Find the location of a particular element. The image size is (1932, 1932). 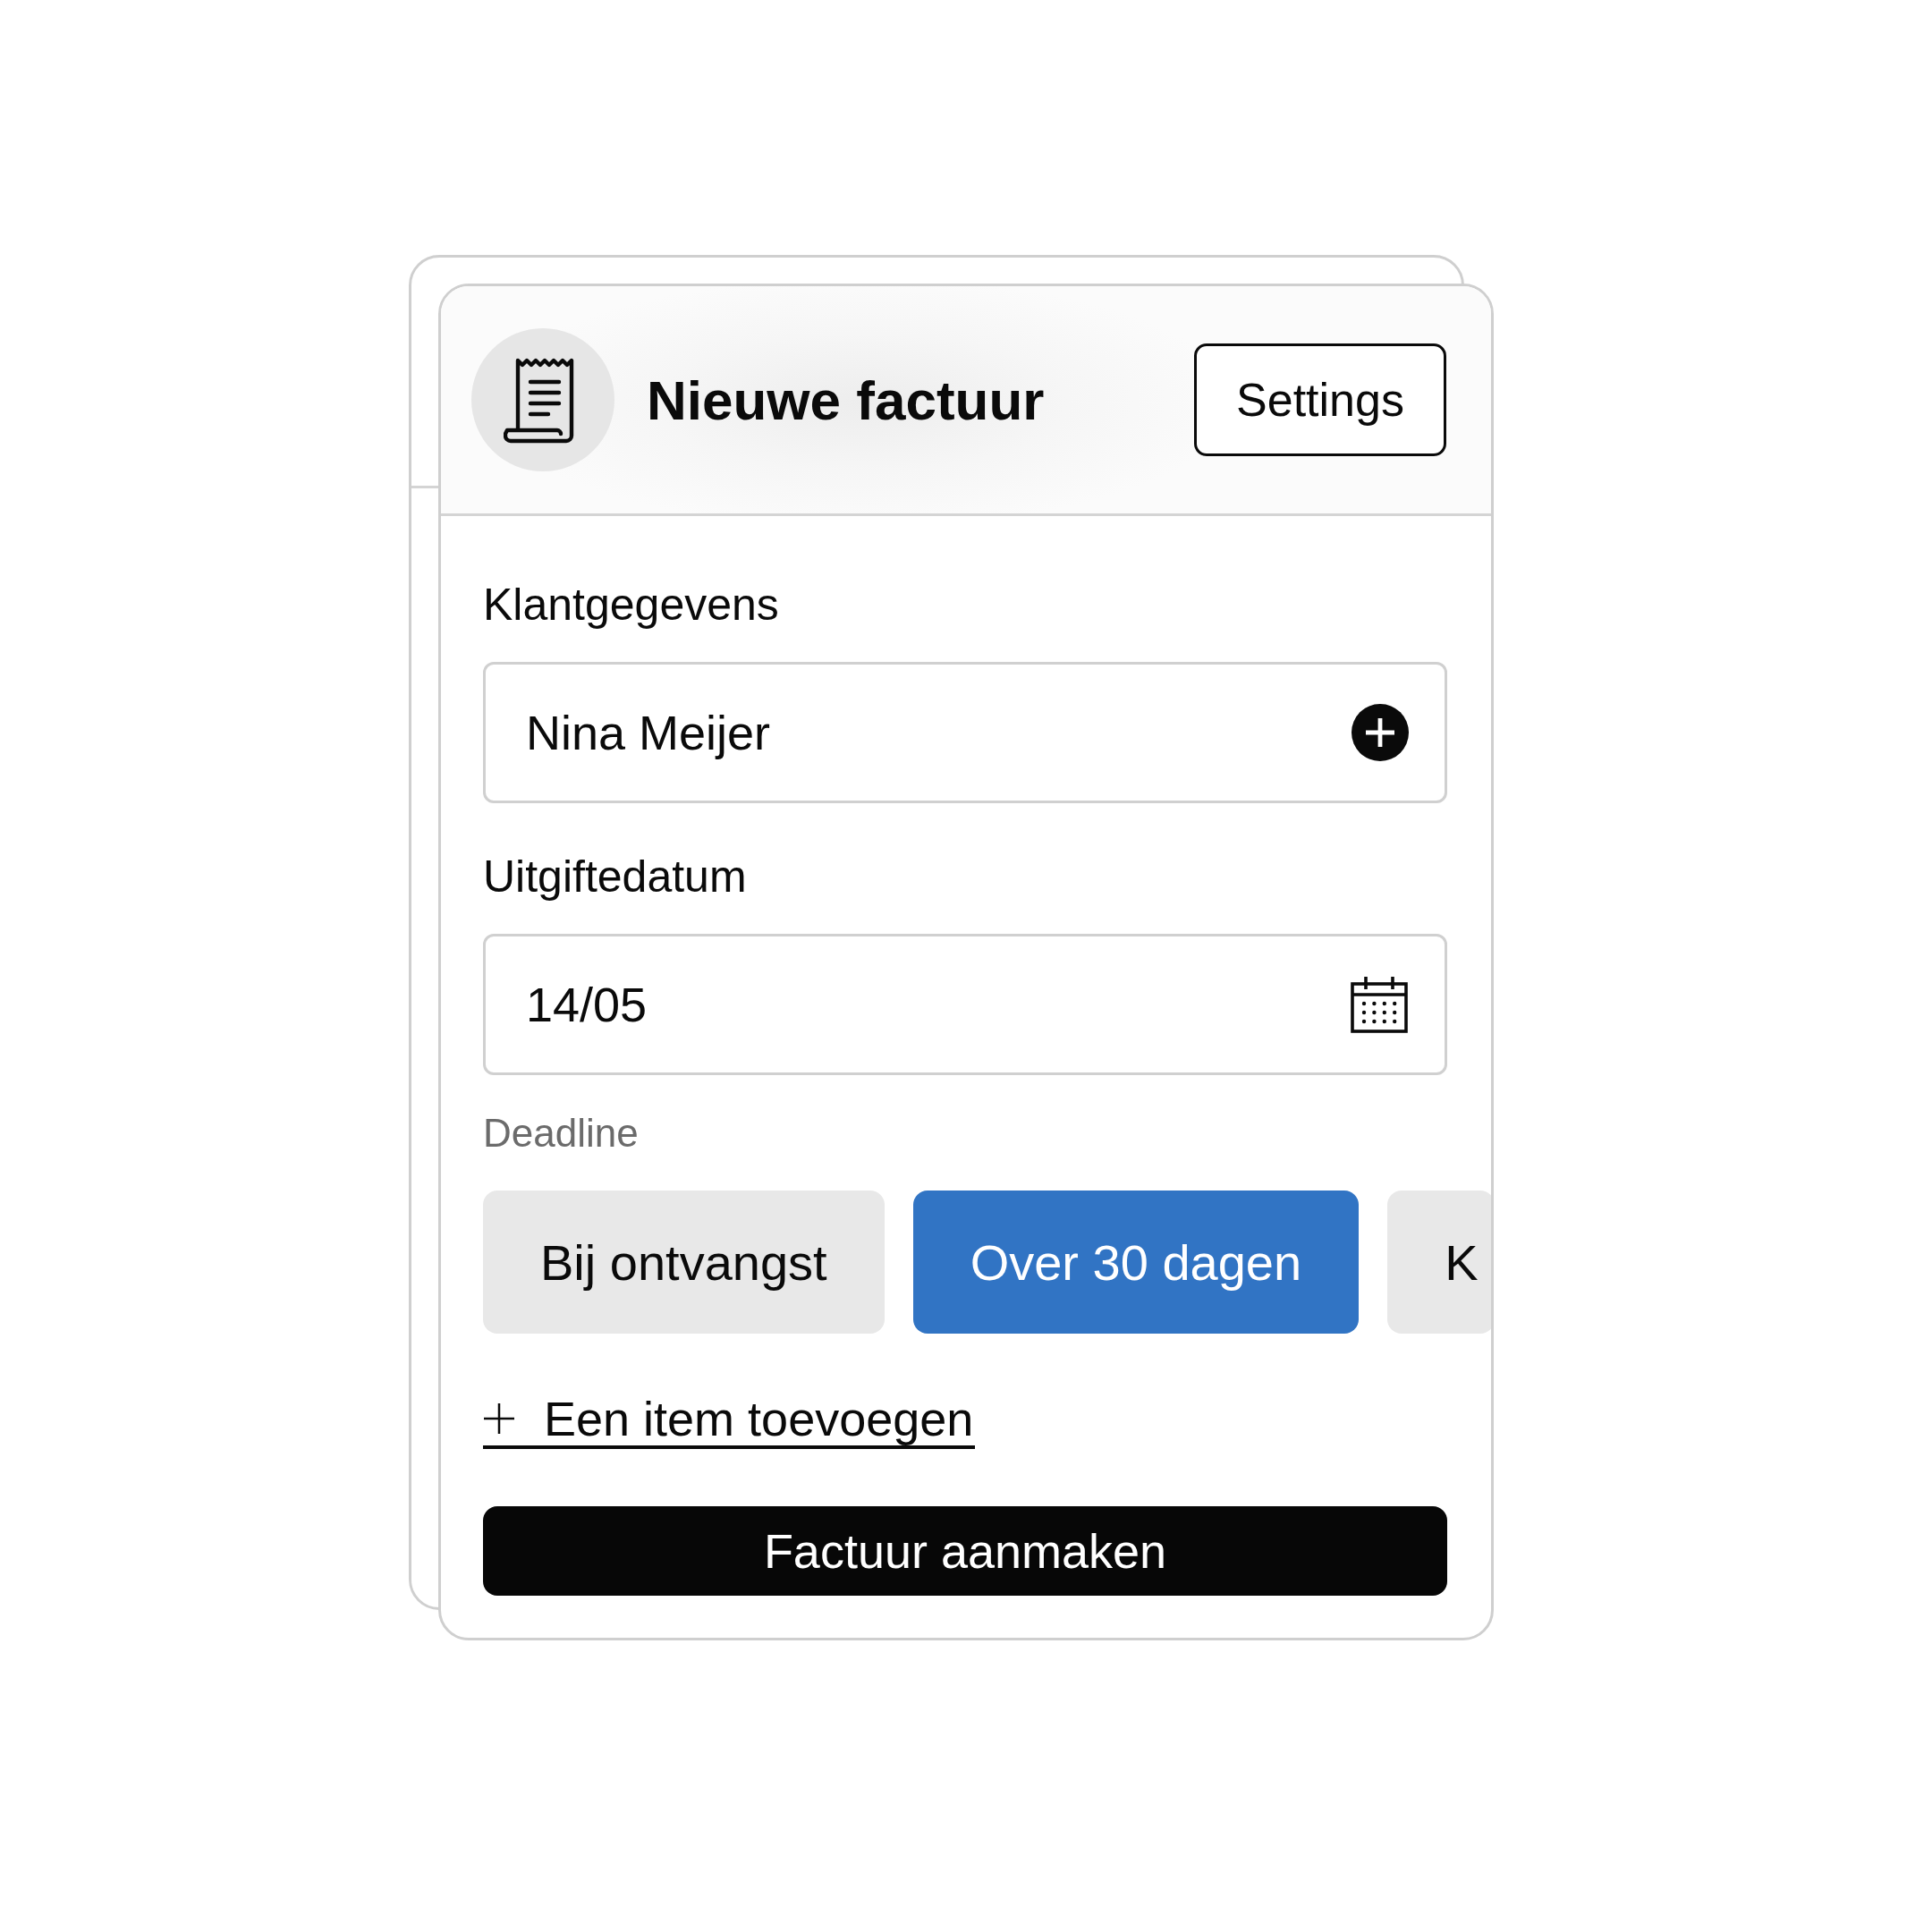

add-icon is located at coordinates (1380, 732).